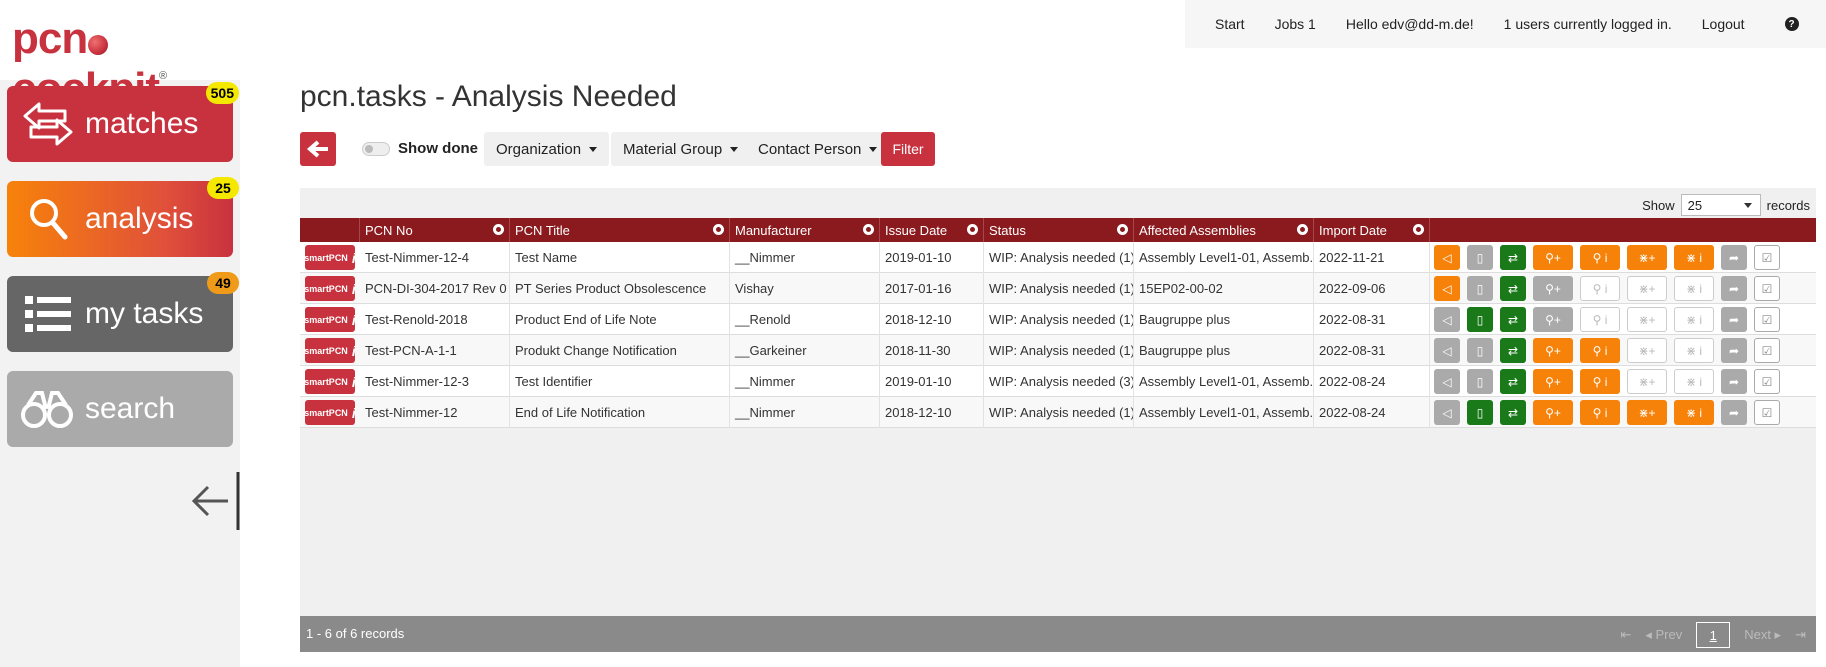  I want to click on column-header-pcn-title: PCN Title, so click(620, 230).